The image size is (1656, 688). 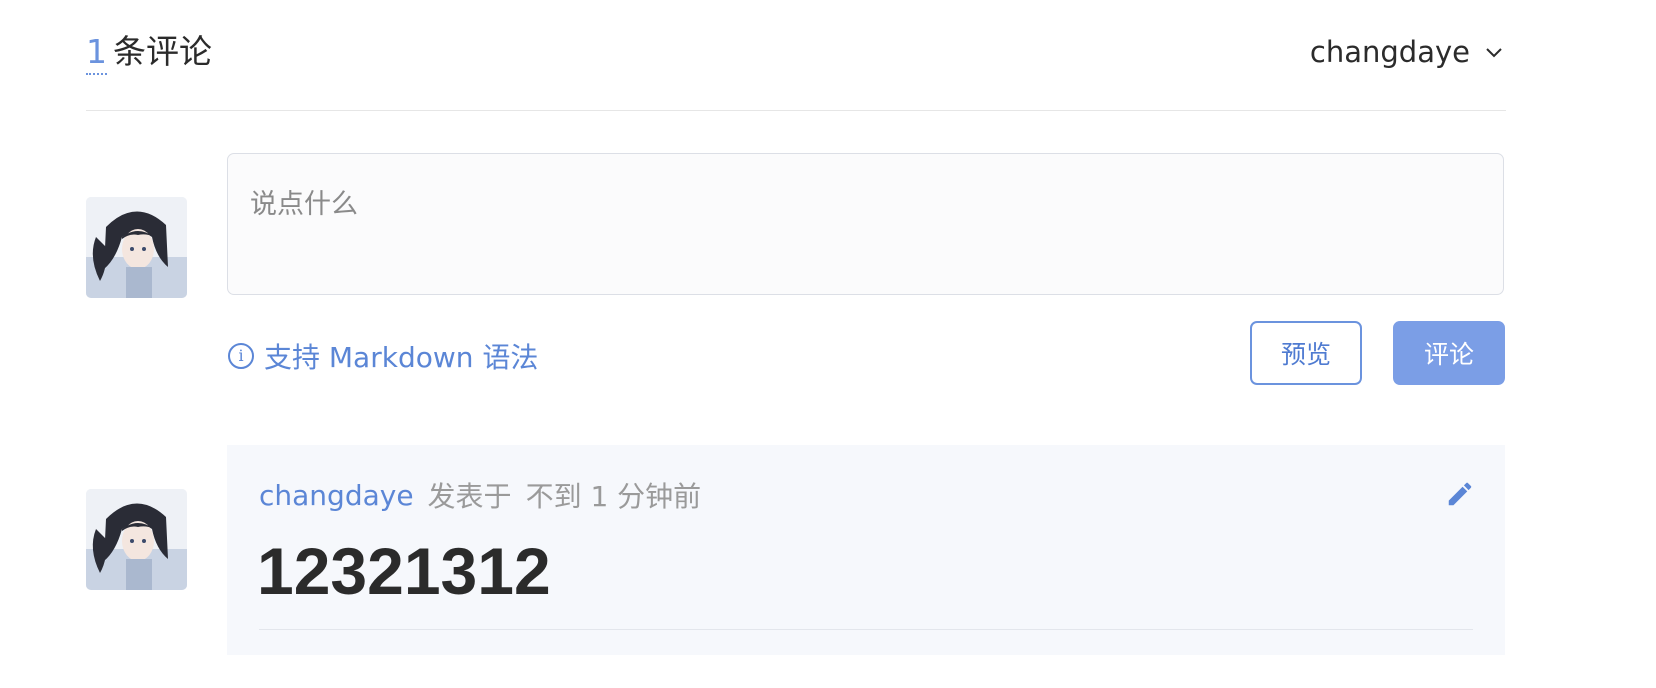 What do you see at coordinates (336, 495) in the screenshot?
I see `comment-author: changdaye` at bounding box center [336, 495].